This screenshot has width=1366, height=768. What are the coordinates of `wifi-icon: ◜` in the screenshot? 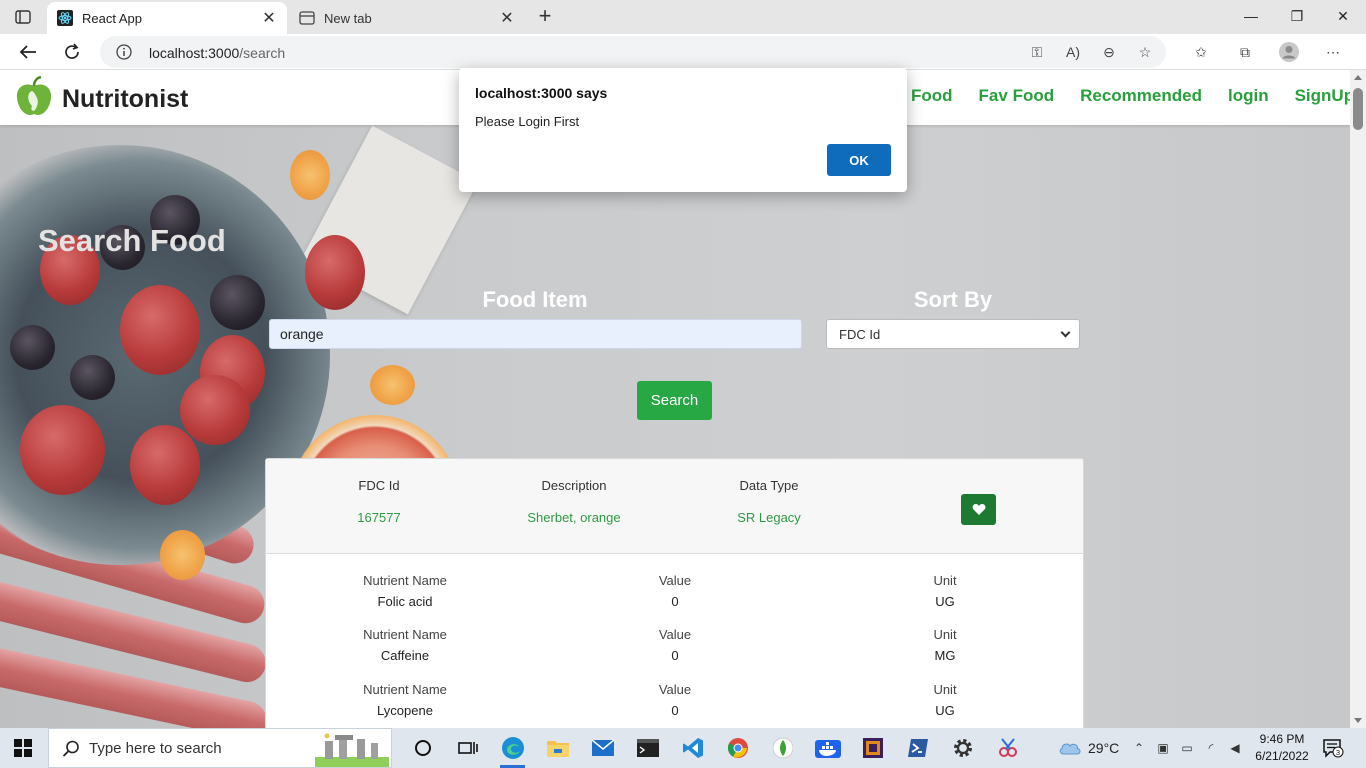 It's located at (1211, 748).